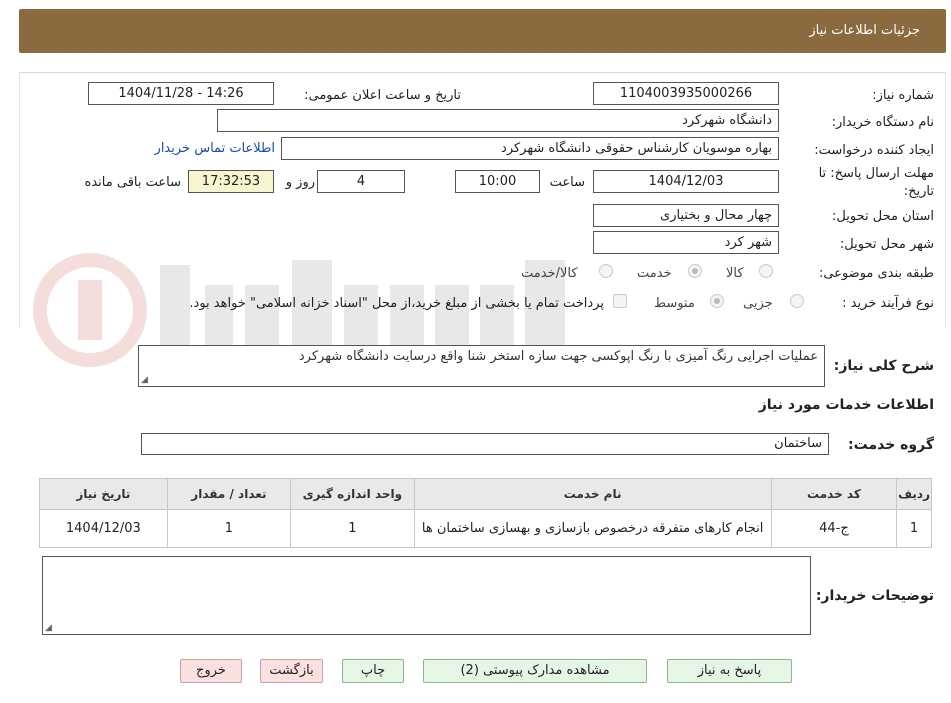 This screenshot has height=703, width=951. I want to click on deadline-time-field: 10:00, so click(497, 181).